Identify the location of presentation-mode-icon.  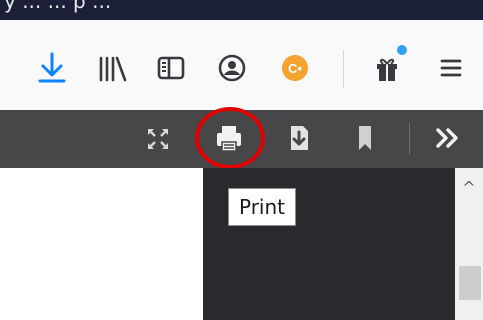
(158, 139).